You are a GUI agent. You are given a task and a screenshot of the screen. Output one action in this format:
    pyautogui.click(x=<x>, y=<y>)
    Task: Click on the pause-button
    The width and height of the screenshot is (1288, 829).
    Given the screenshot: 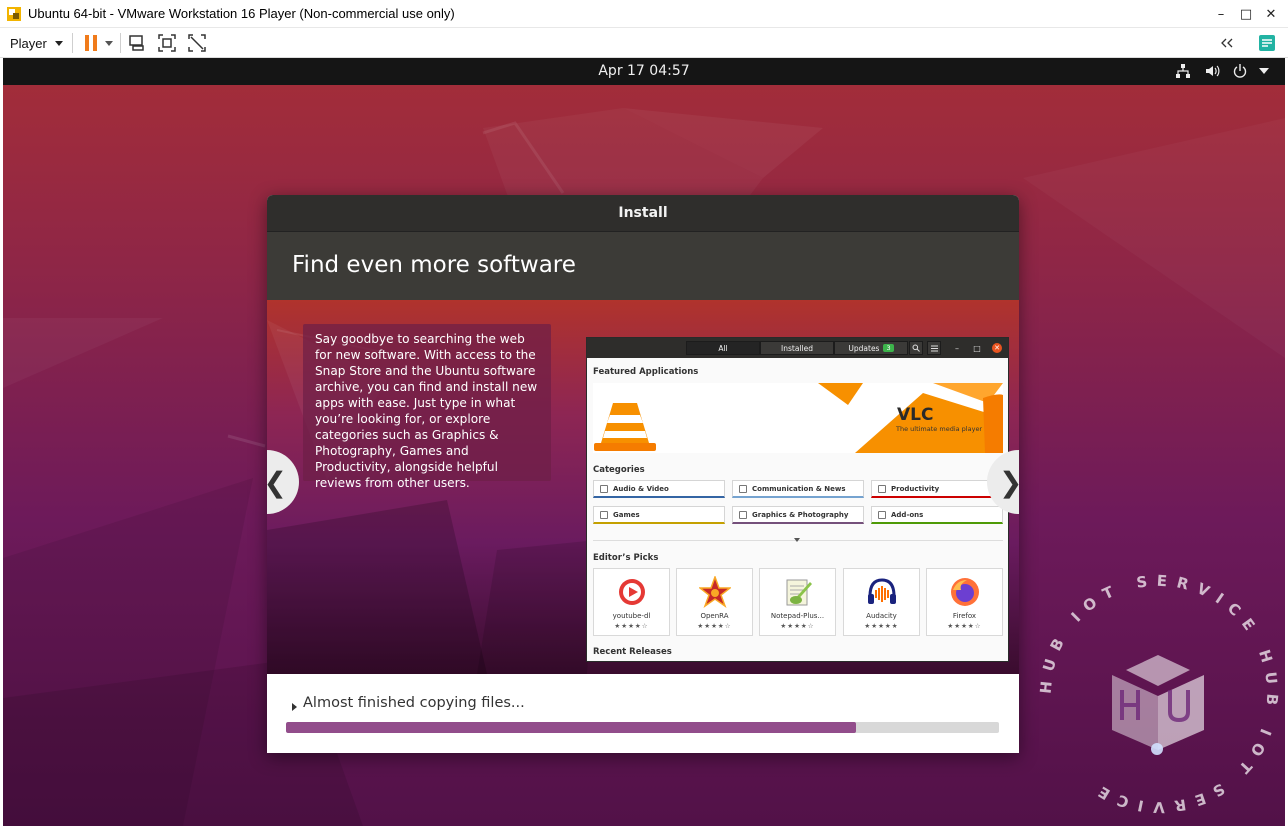 What is the action you would take?
    pyautogui.click(x=91, y=43)
    